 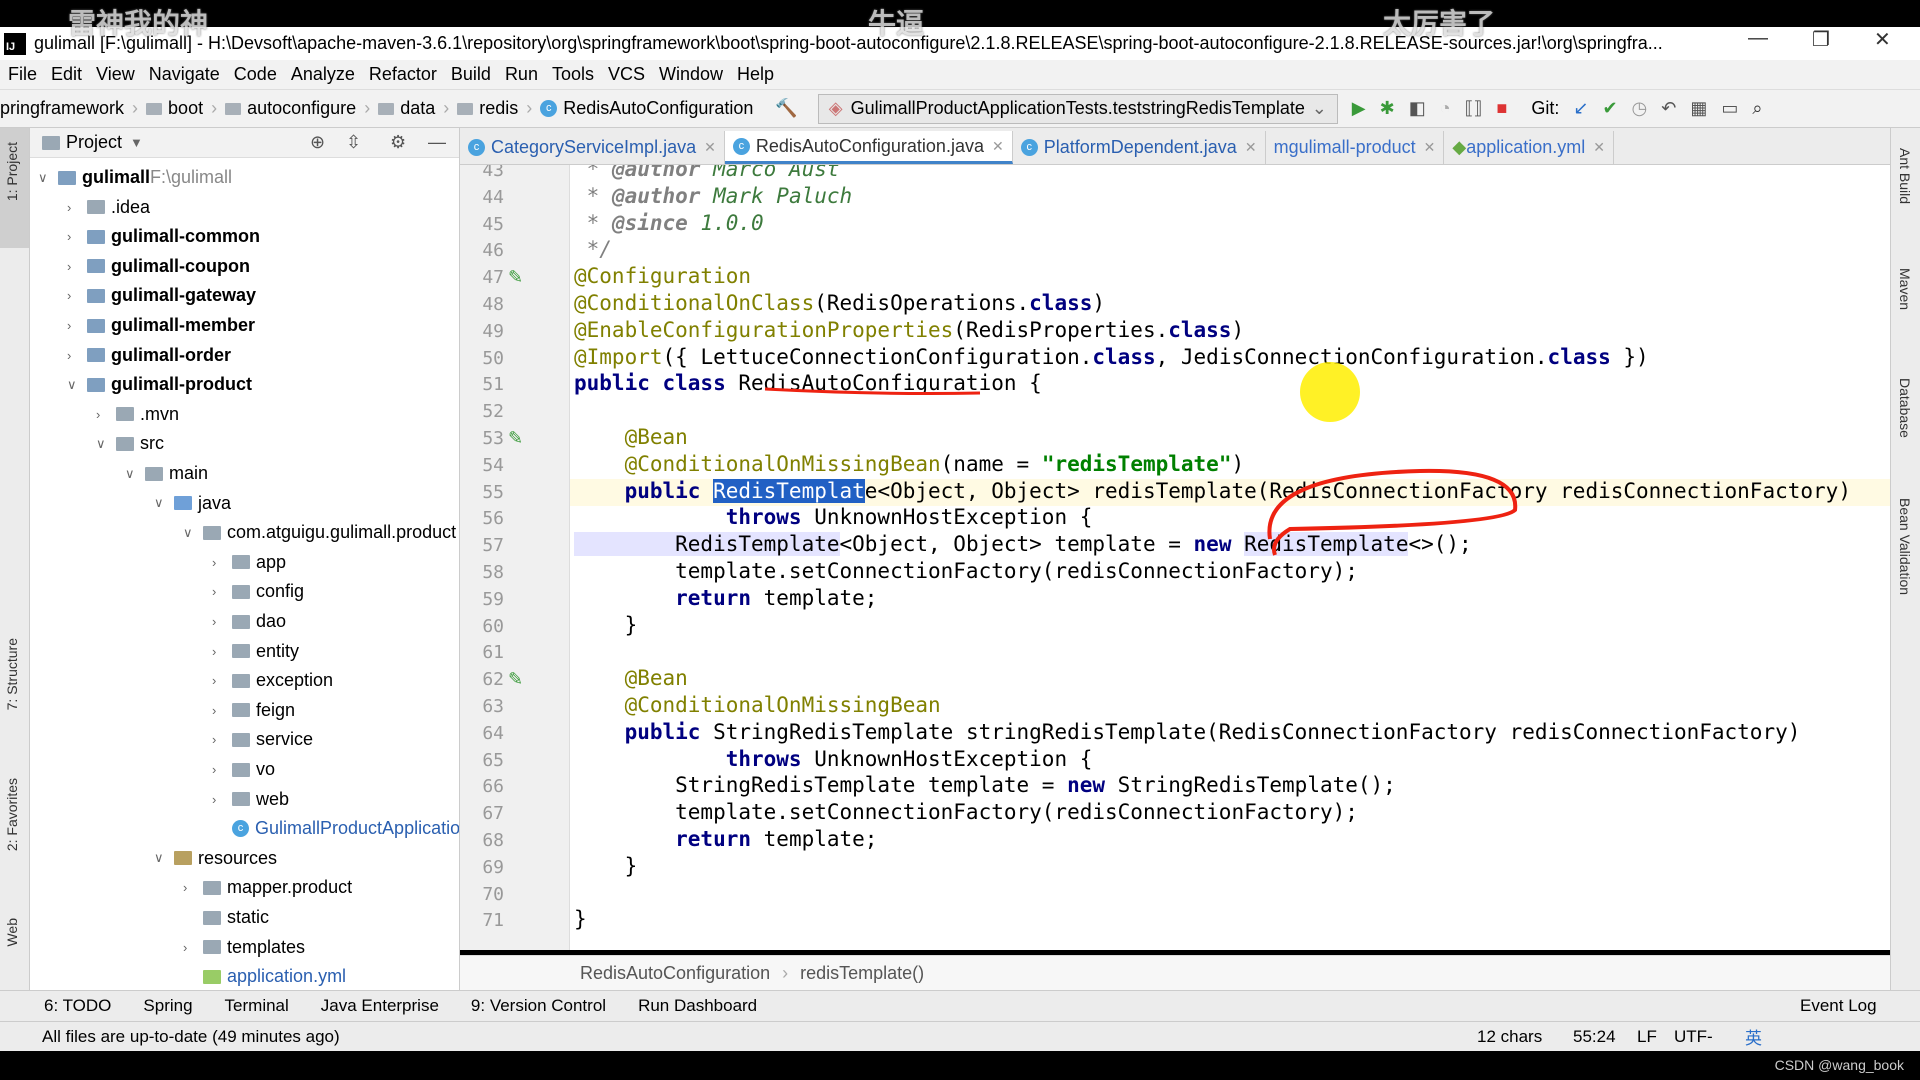 What do you see at coordinates (1838, 1006) in the screenshot?
I see `event-log-button: Event Log` at bounding box center [1838, 1006].